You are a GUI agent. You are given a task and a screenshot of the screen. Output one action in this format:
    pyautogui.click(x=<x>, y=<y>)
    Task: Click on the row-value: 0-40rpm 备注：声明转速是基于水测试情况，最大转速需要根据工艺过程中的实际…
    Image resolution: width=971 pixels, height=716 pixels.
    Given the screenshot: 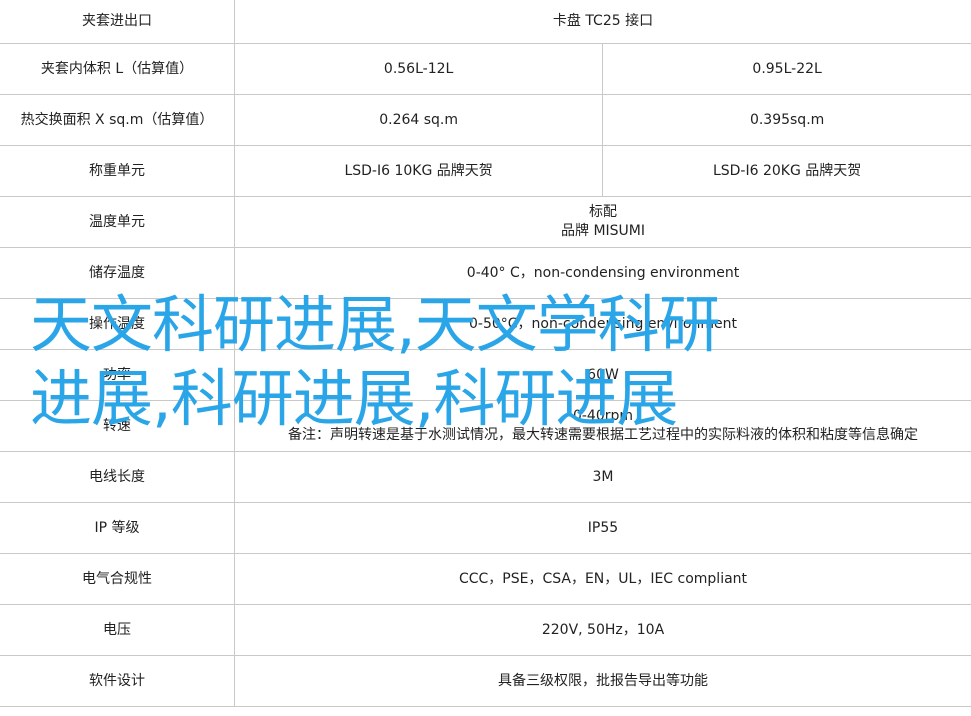 What is the action you would take?
    pyautogui.click(x=602, y=426)
    